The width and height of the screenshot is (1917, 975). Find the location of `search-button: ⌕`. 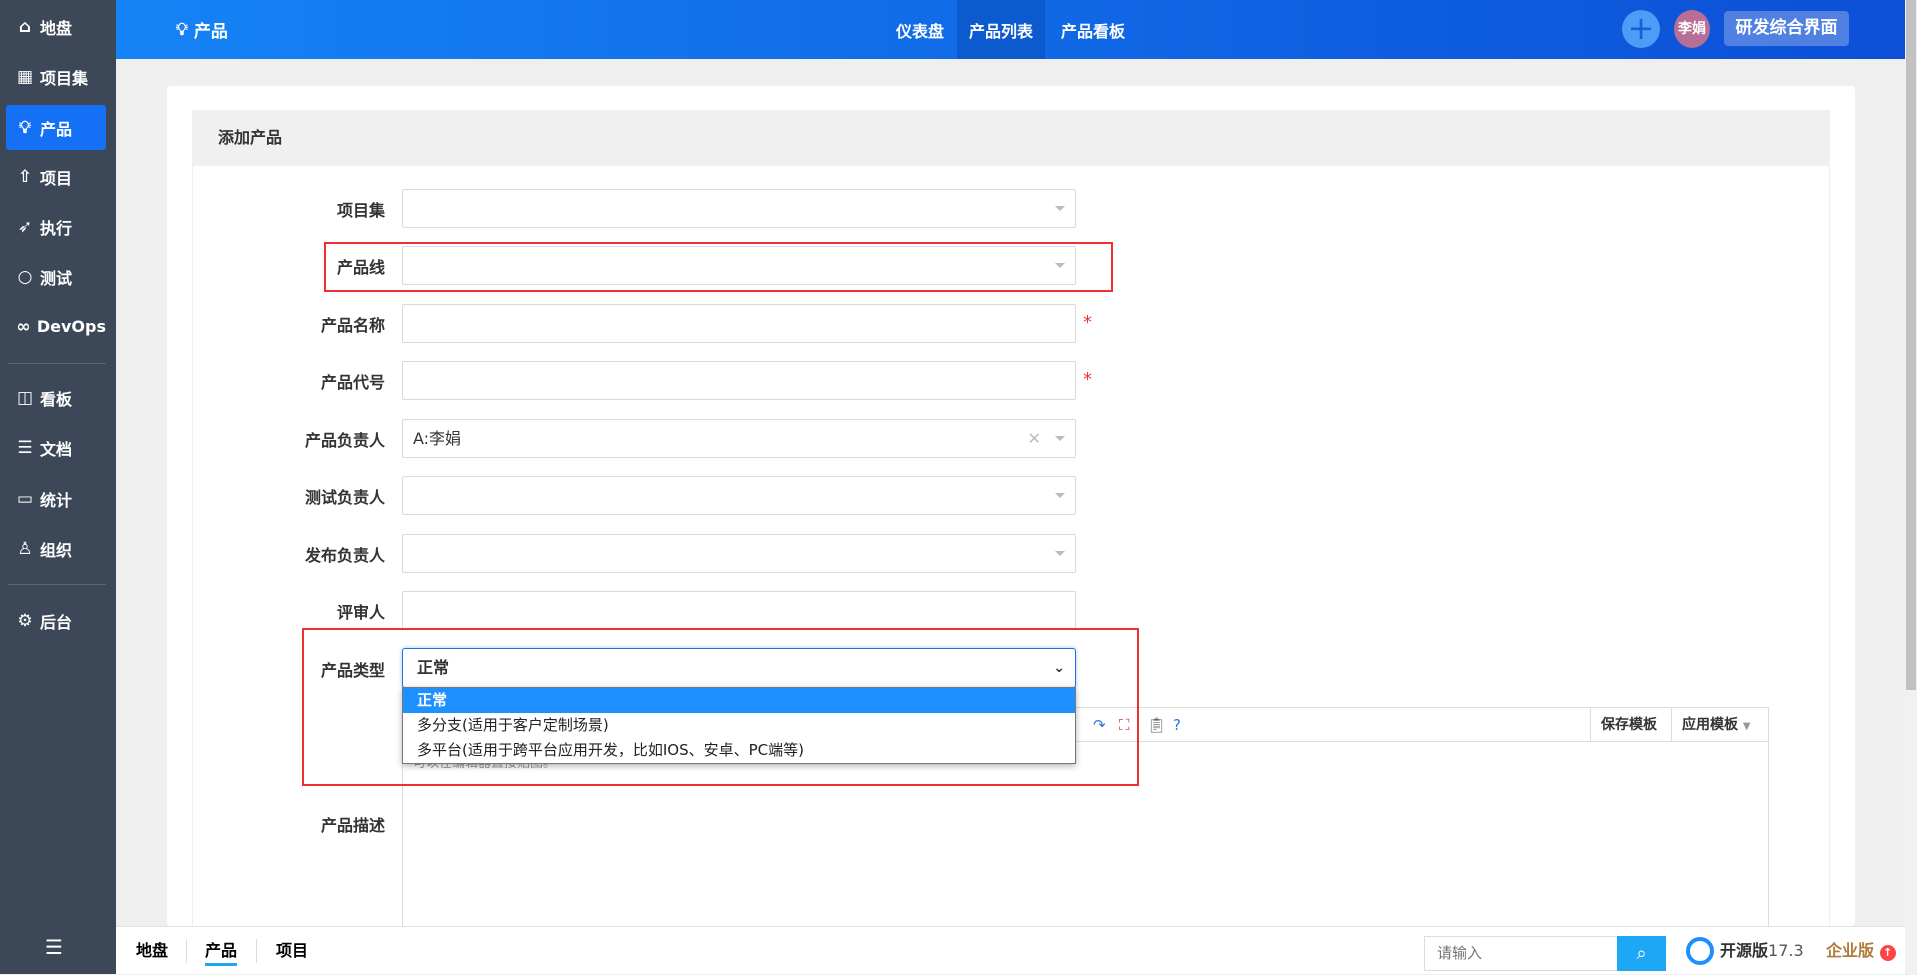

search-button: ⌕ is located at coordinates (1641, 953).